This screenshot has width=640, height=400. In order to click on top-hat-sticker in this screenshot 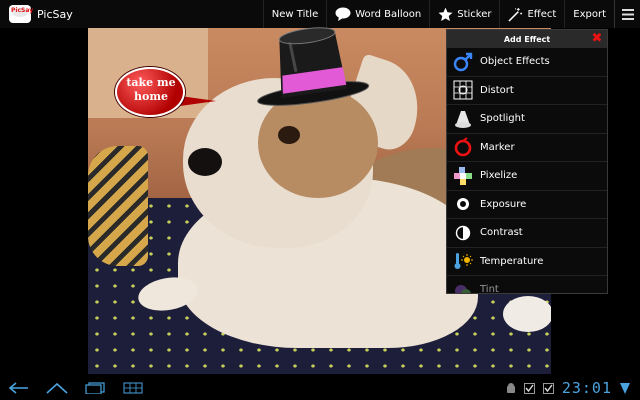, I will do `click(309, 69)`.